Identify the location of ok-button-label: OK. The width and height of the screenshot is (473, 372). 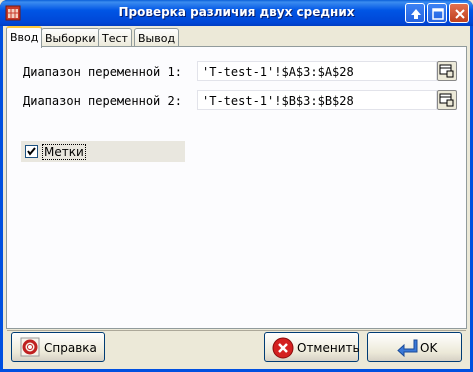
(429, 348).